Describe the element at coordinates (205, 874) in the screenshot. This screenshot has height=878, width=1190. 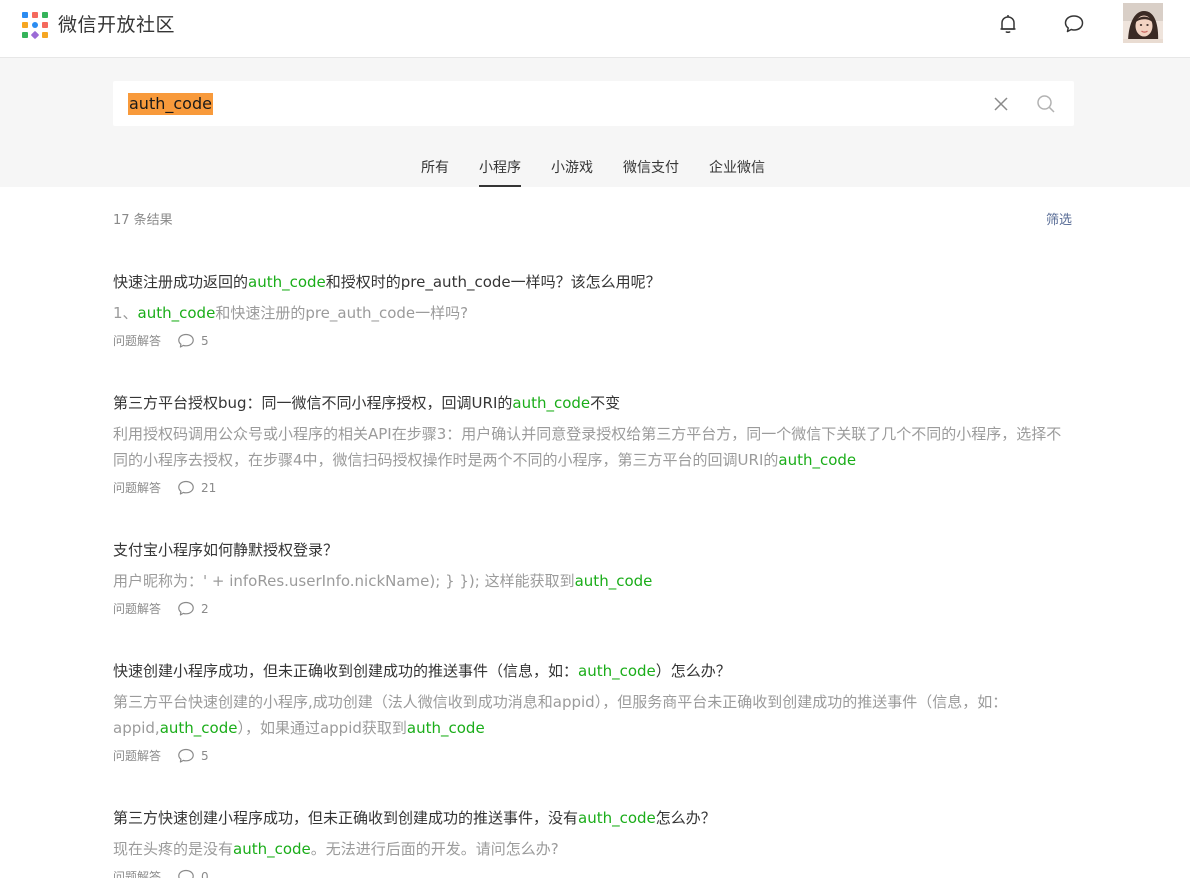
I see `comment-count: 0` at that location.